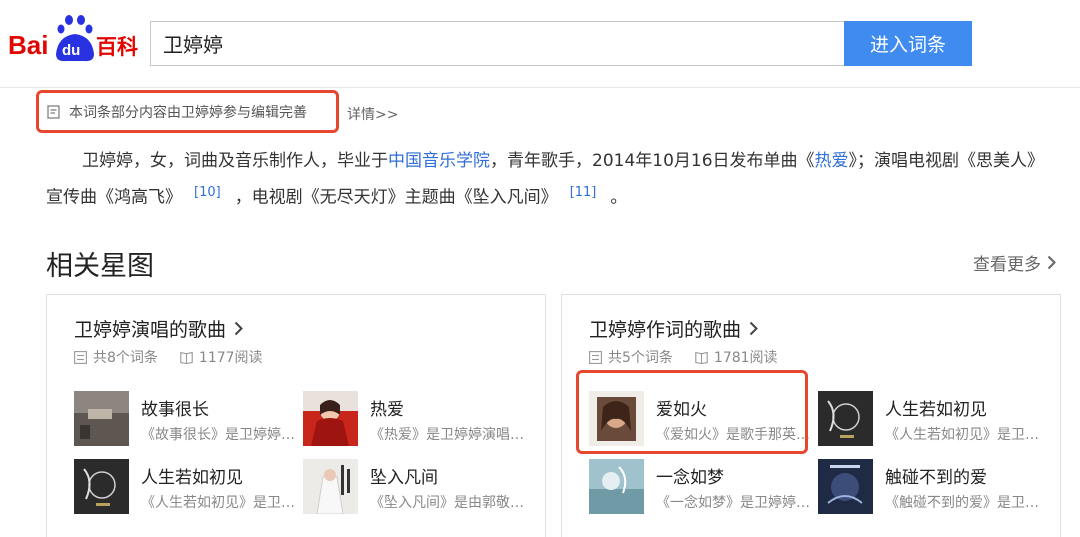  Describe the element at coordinates (694, 357) in the screenshot. I see `card-meta: 共5个词条 1781阅读` at that location.